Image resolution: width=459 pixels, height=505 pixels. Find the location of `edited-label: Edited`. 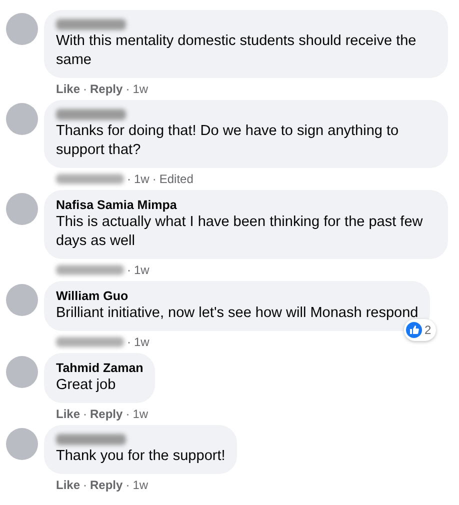

edited-label: Edited is located at coordinates (176, 179).